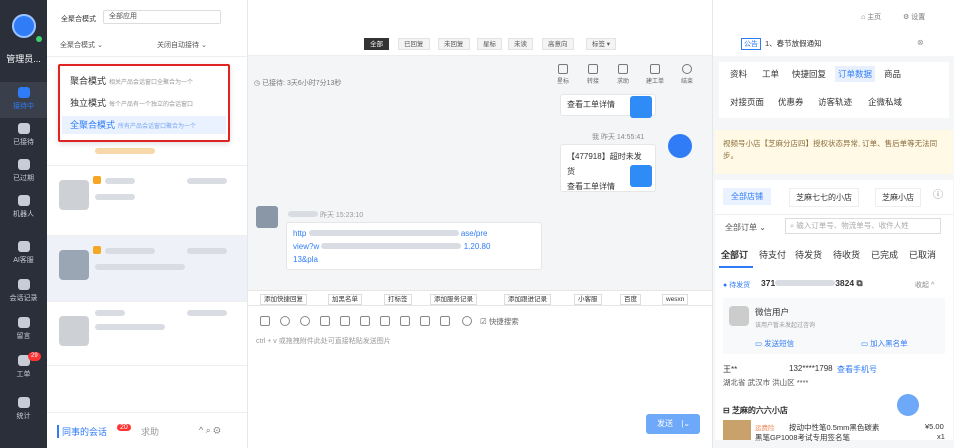 The image size is (954, 448). I want to click on shop-zm: 芝麻小店, so click(898, 197).